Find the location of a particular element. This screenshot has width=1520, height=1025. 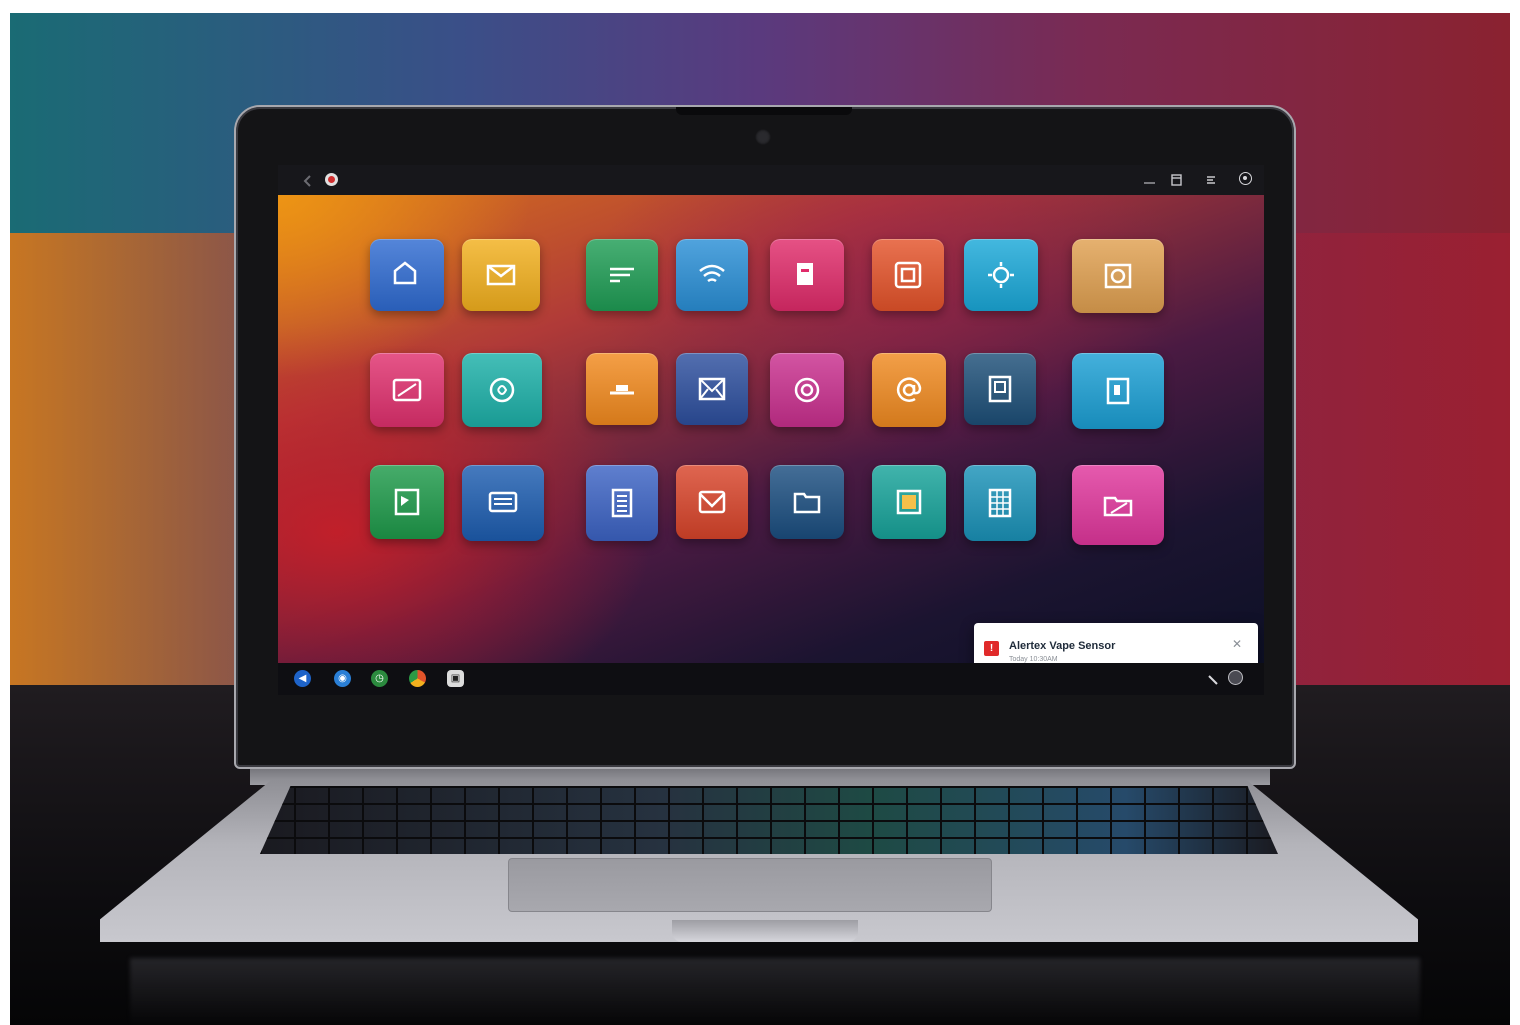

list-icon is located at coordinates (622, 503).